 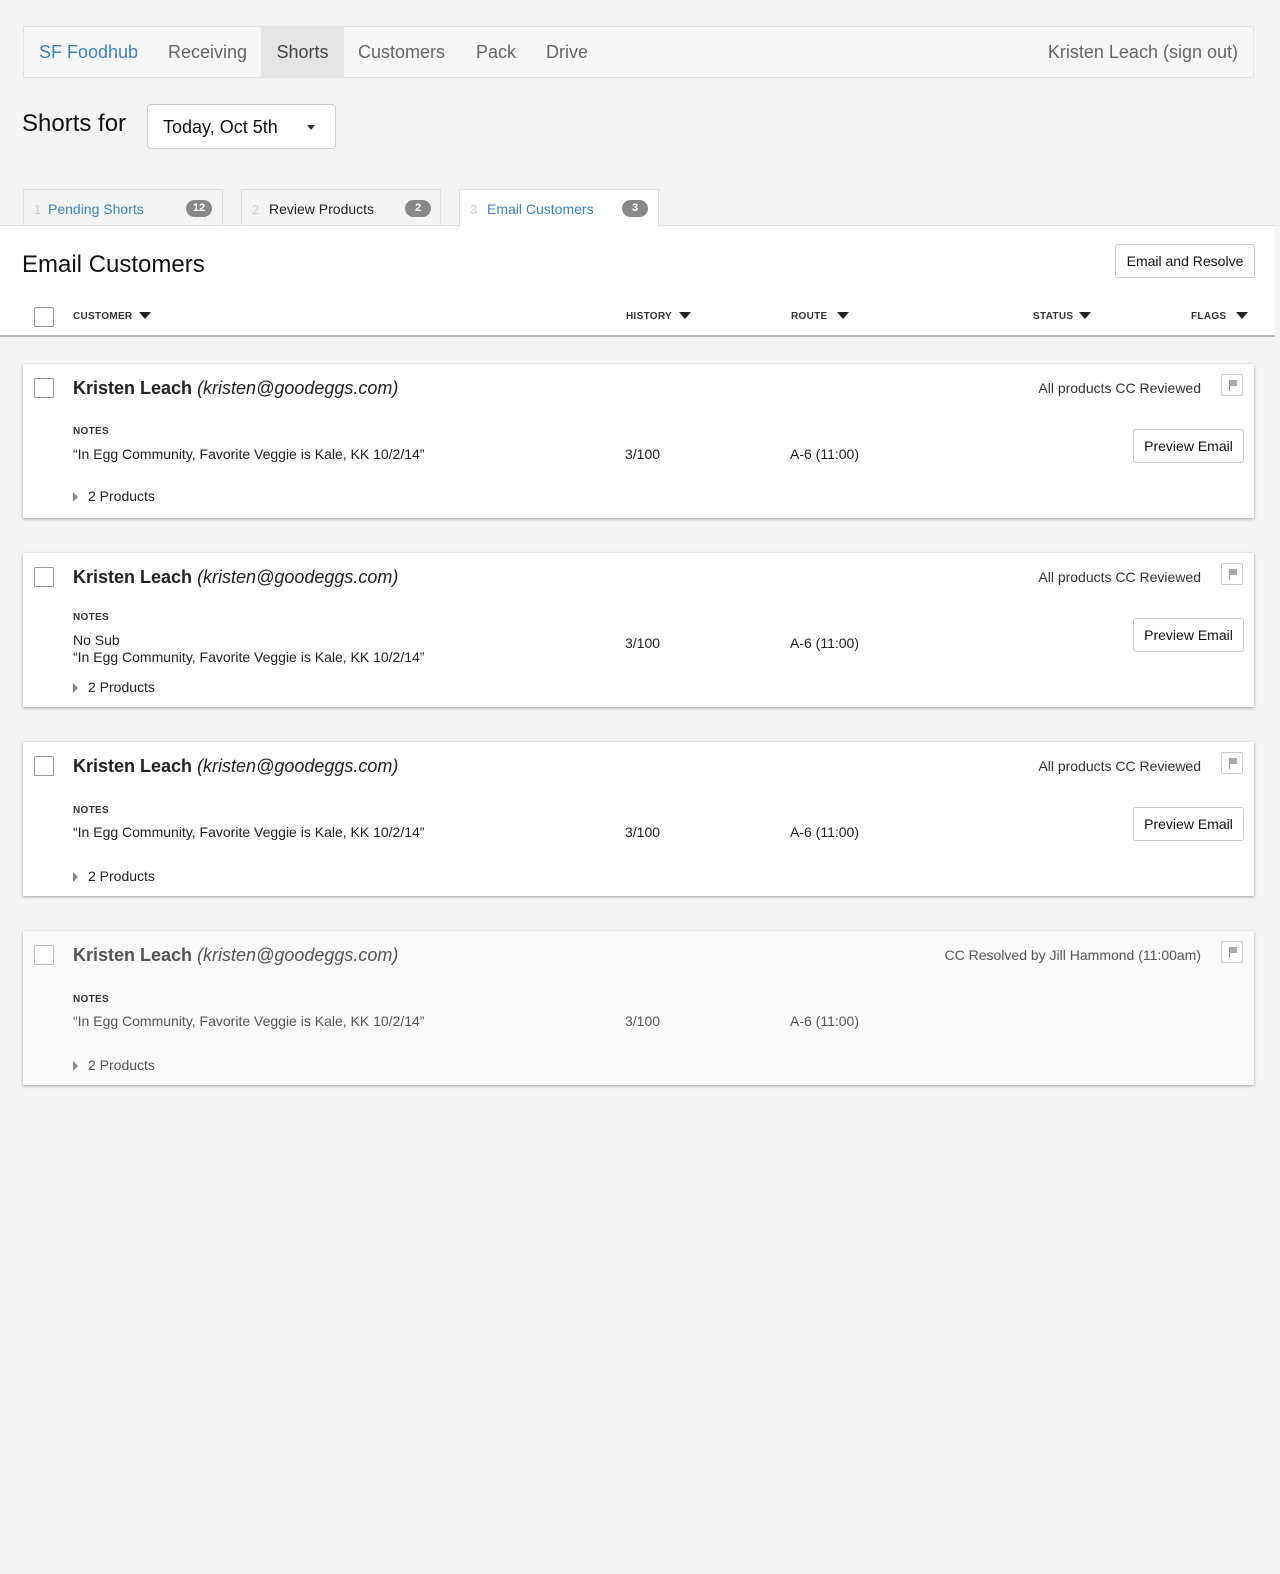 What do you see at coordinates (401, 52) in the screenshot?
I see `nav-item-customers: Customers` at bounding box center [401, 52].